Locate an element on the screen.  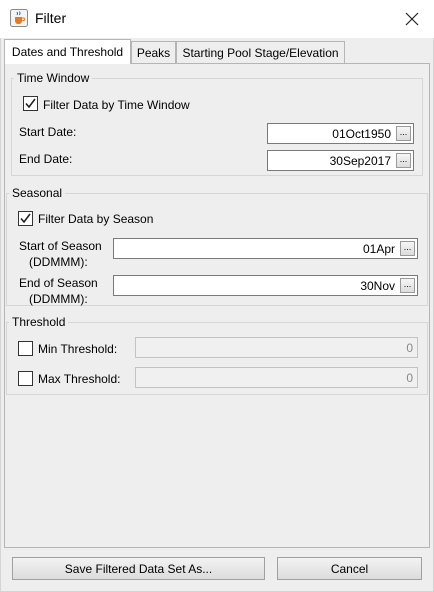
min-threshold-label: Min Threshold: is located at coordinates (78, 349).